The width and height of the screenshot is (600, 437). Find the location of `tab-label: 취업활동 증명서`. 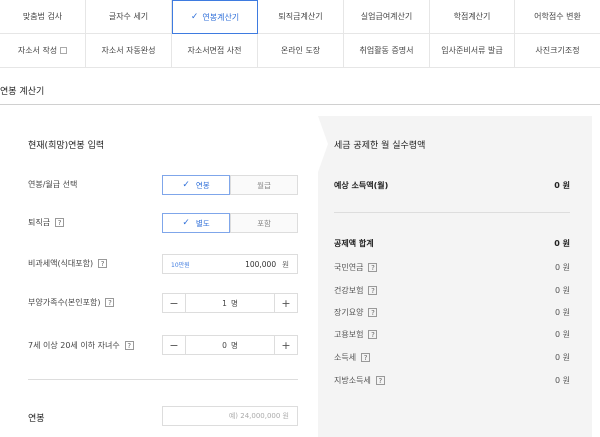

tab-label: 취업활동 증명서 is located at coordinates (386, 50).